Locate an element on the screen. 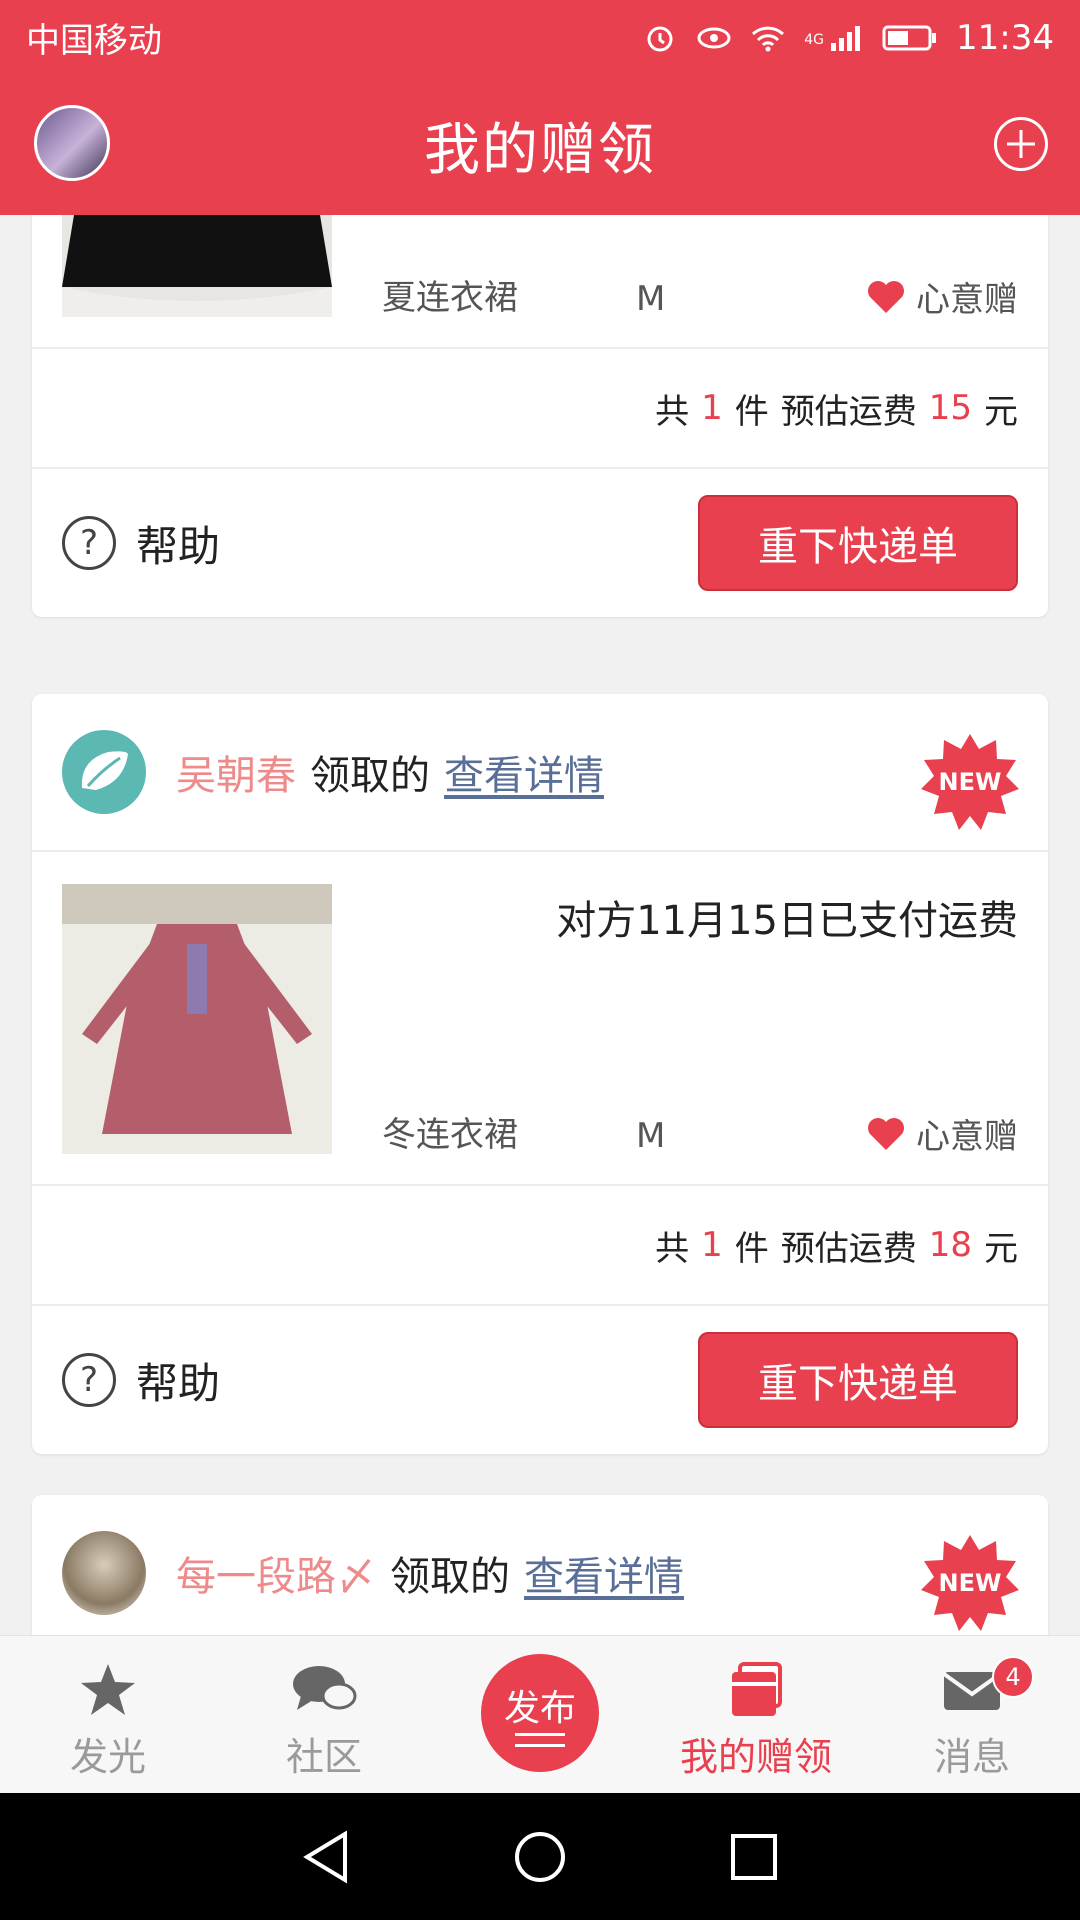 The width and height of the screenshot is (1080, 1920). signal-icon is located at coordinates (846, 38).